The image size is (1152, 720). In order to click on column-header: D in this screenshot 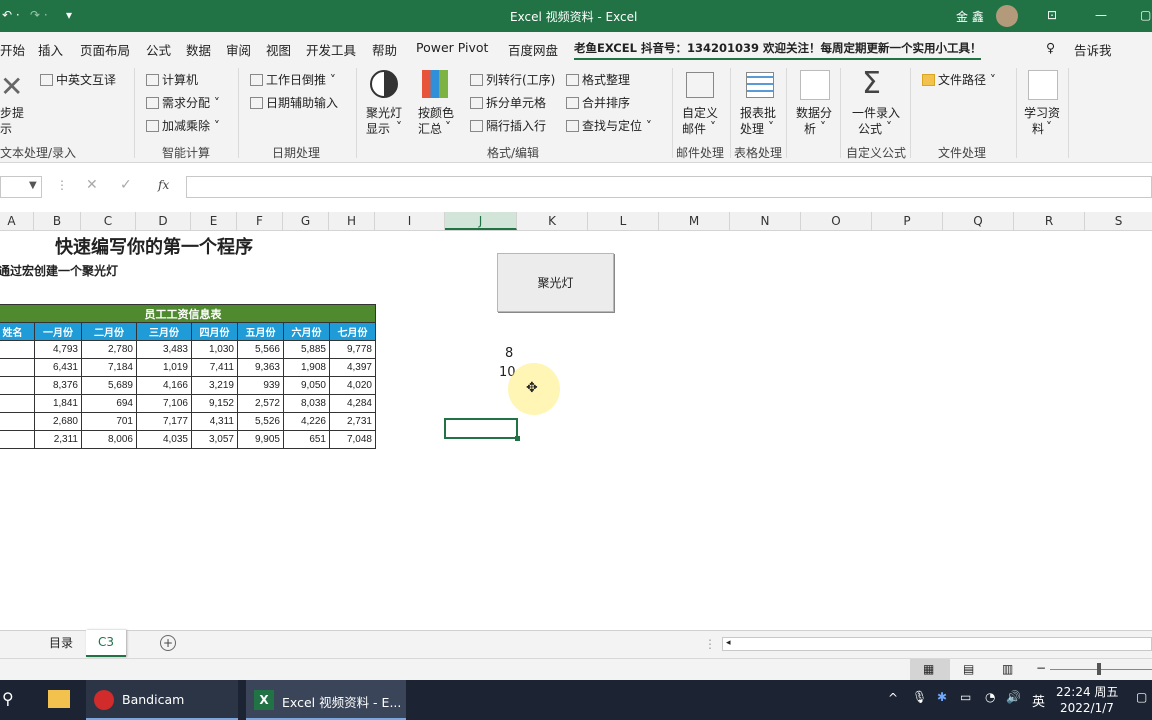, I will do `click(163, 221)`.